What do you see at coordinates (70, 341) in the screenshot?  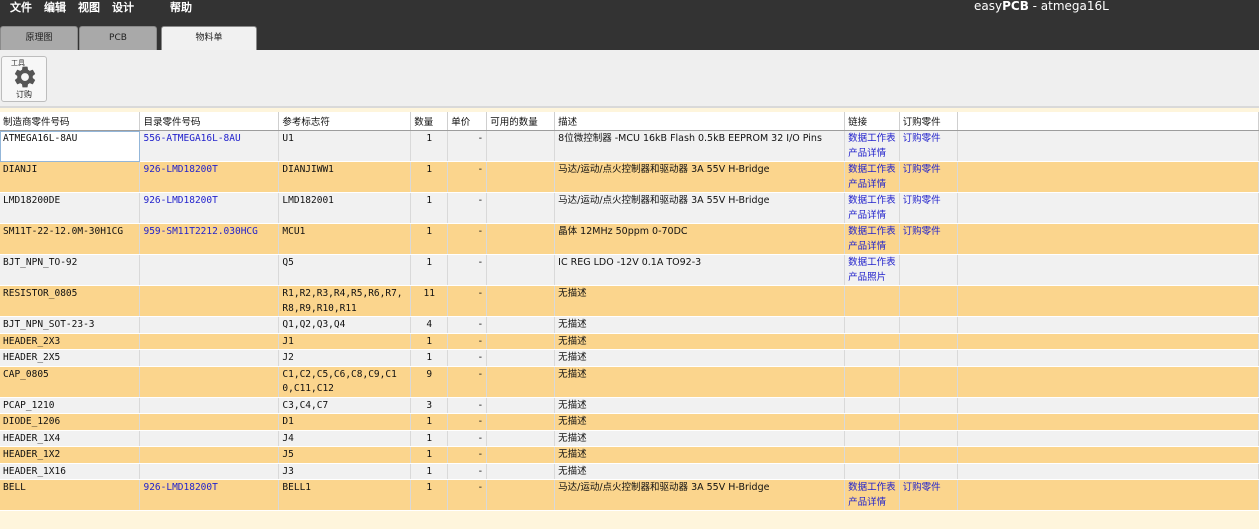 I see `cell-manufacturer-part: HEADER_2X3` at bounding box center [70, 341].